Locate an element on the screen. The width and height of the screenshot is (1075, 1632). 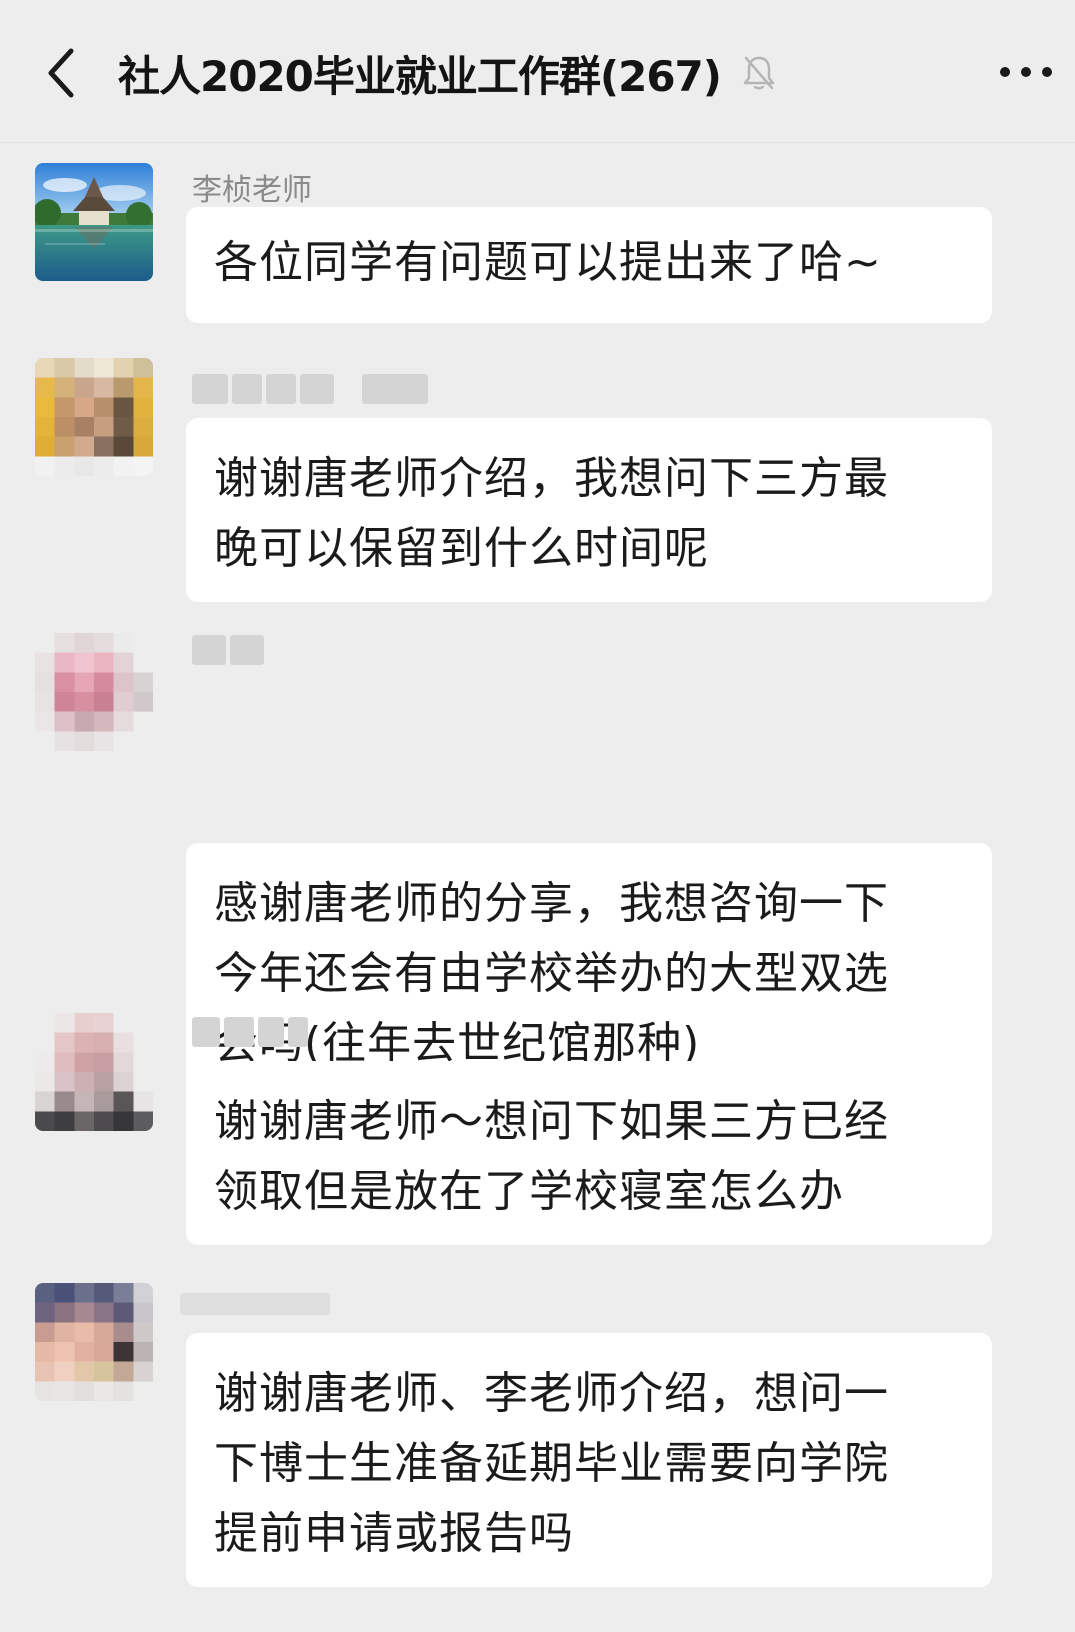
message-text-line: 谢谢唐老师～想问下如果三方已经 is located at coordinates (551, 1121).